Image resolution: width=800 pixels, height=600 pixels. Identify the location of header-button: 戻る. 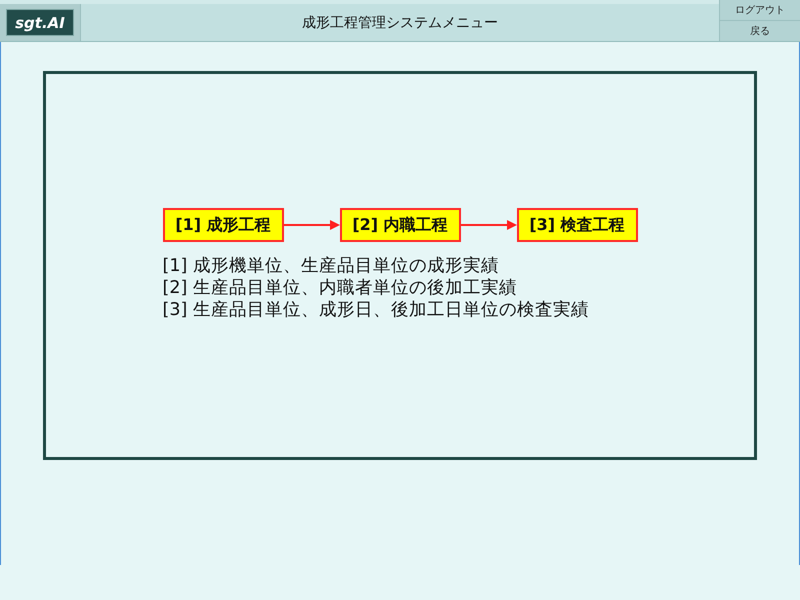
(760, 31).